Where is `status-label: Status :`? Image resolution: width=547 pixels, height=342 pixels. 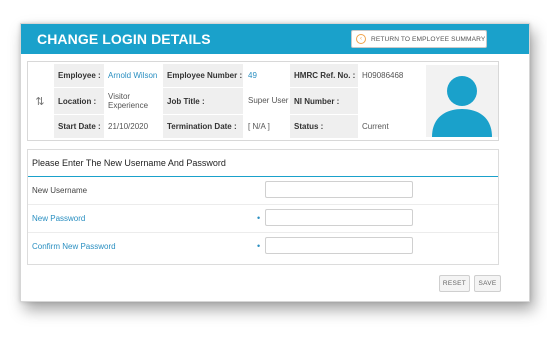
status-label: Status : is located at coordinates (324, 126).